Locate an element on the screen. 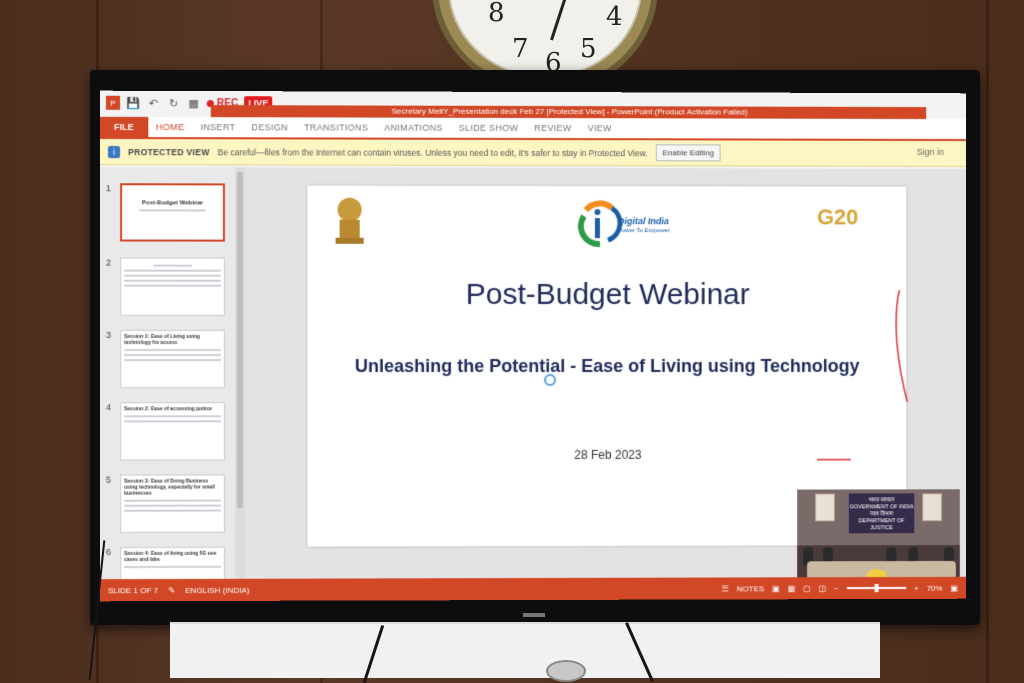  thumbnail-title: Post-Budget Webinar is located at coordinates (172, 203).